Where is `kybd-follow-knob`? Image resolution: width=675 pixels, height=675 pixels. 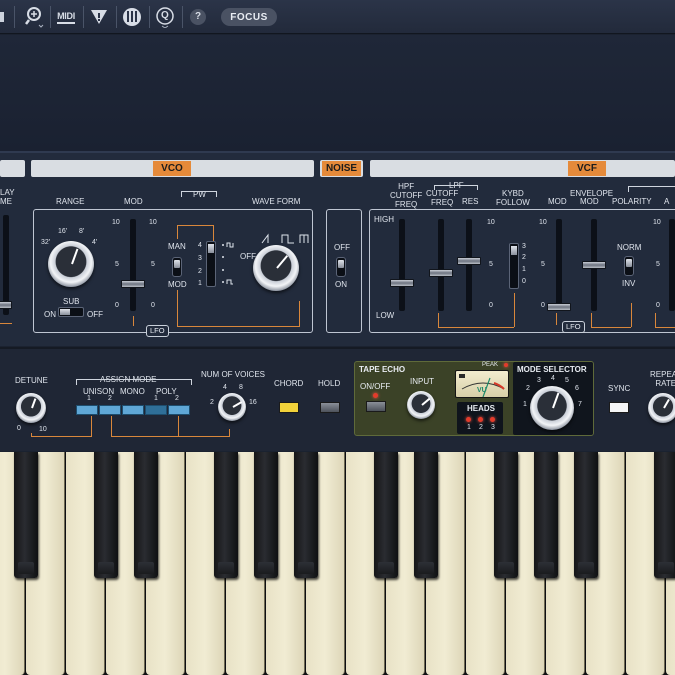 kybd-follow-knob is located at coordinates (514, 250).